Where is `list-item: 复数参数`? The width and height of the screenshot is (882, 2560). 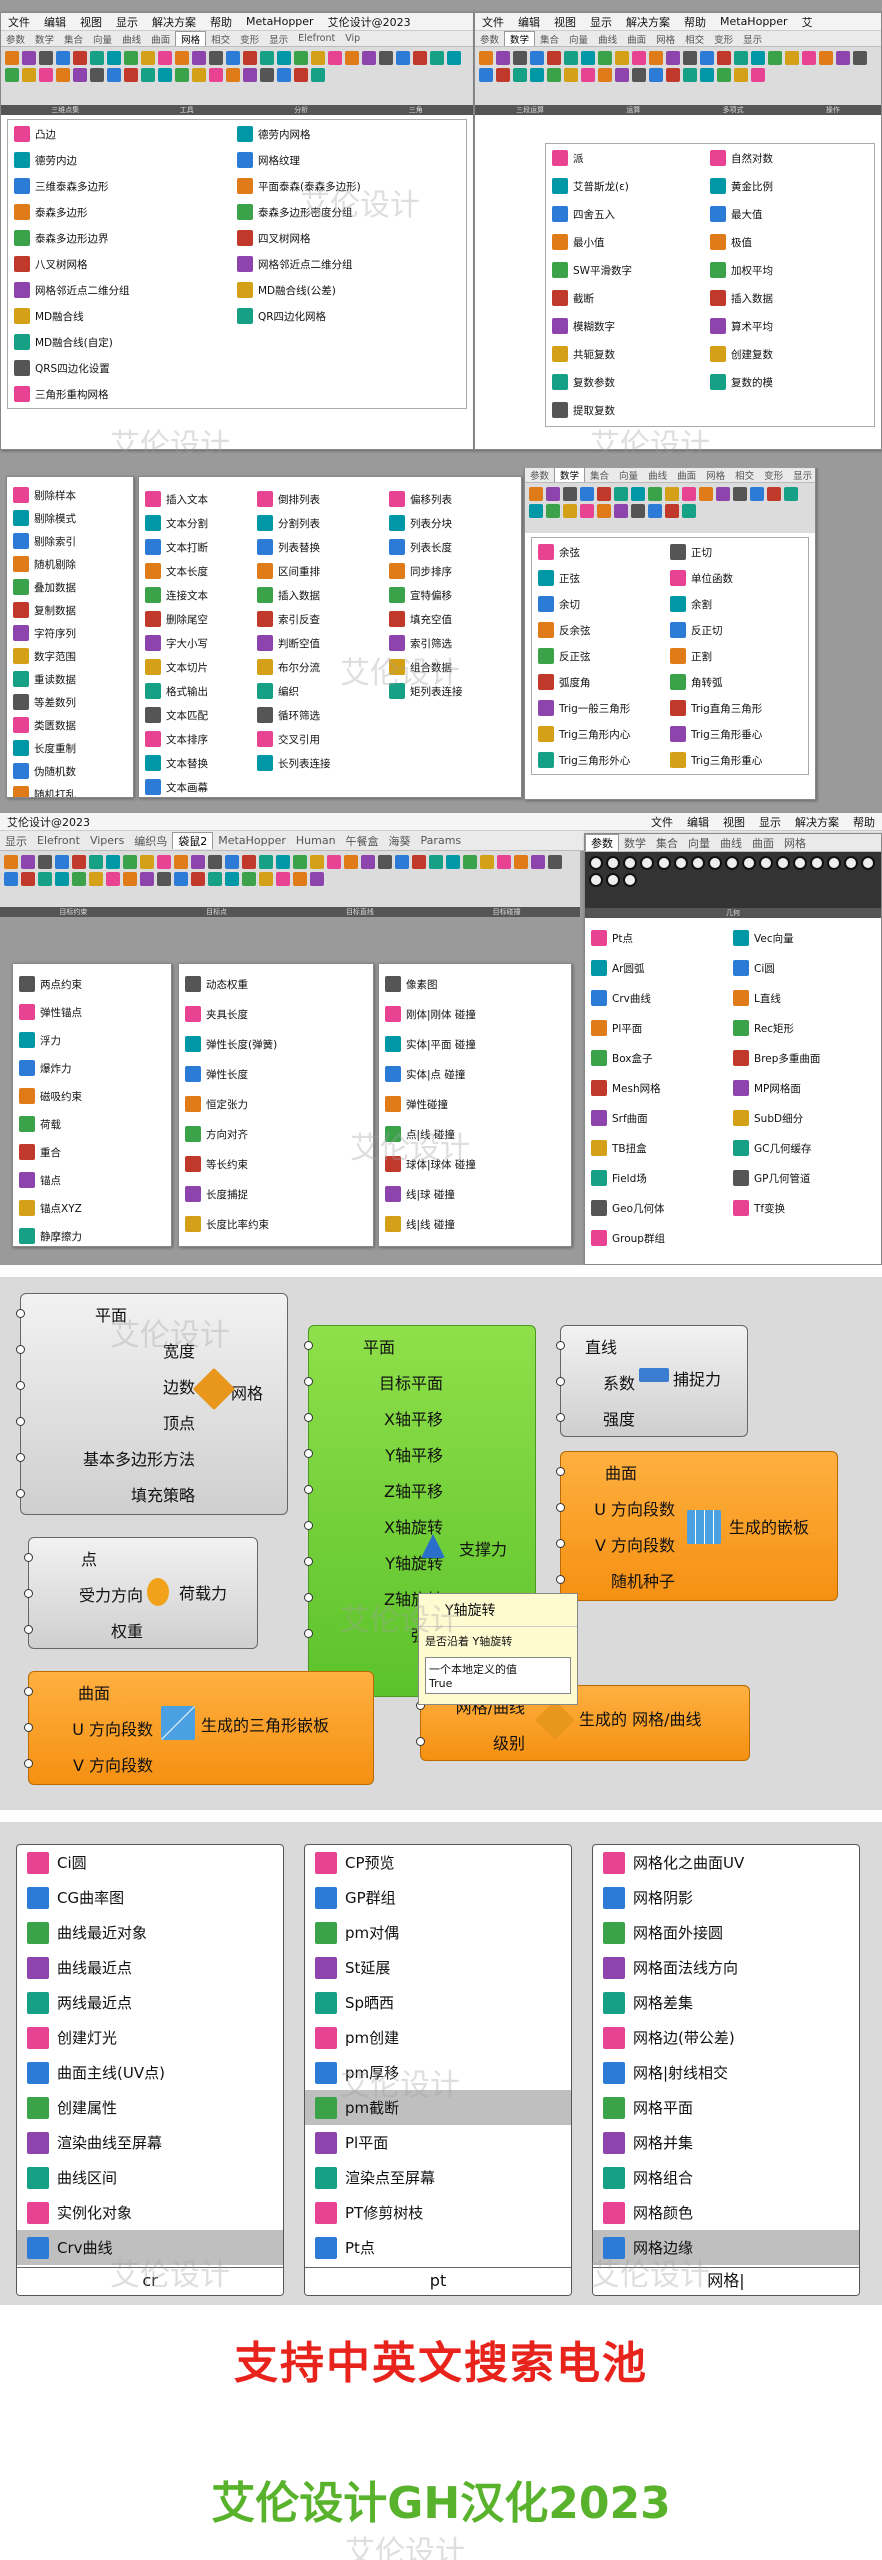
list-item: 复数参数 is located at coordinates (631, 382).